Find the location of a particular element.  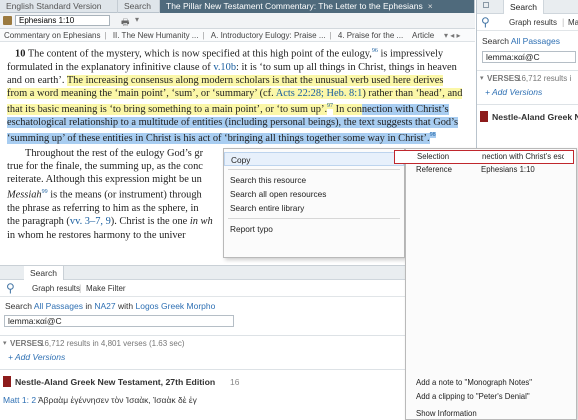

search-scope-line: Search All Passages is located at coordinates (527, 42).